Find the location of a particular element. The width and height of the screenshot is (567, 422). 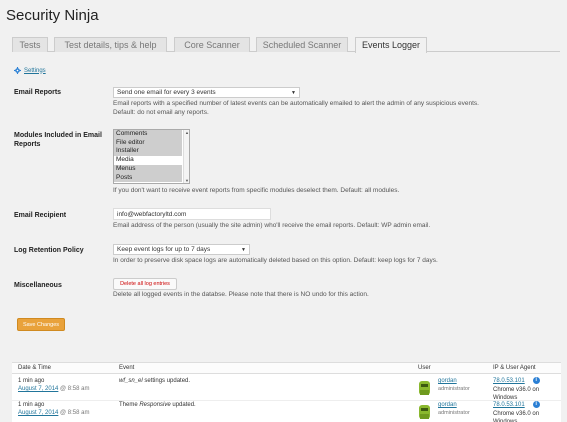

tab-events-logger: Events Logger is located at coordinates (391, 45).